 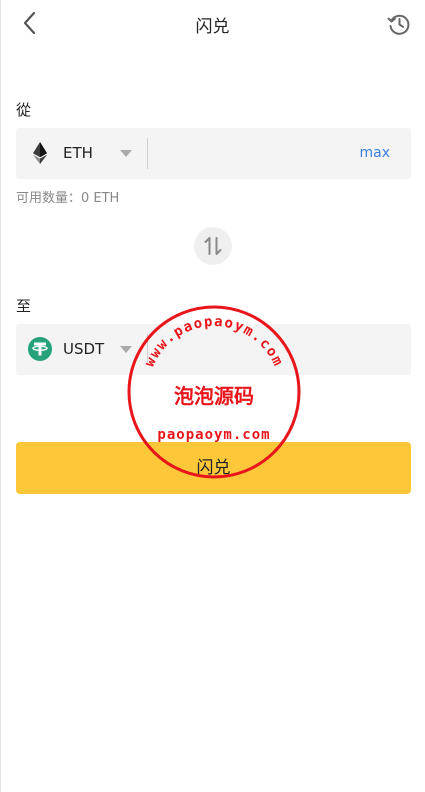 What do you see at coordinates (78, 153) in the screenshot?
I see `from-token-symbol: ETH` at bounding box center [78, 153].